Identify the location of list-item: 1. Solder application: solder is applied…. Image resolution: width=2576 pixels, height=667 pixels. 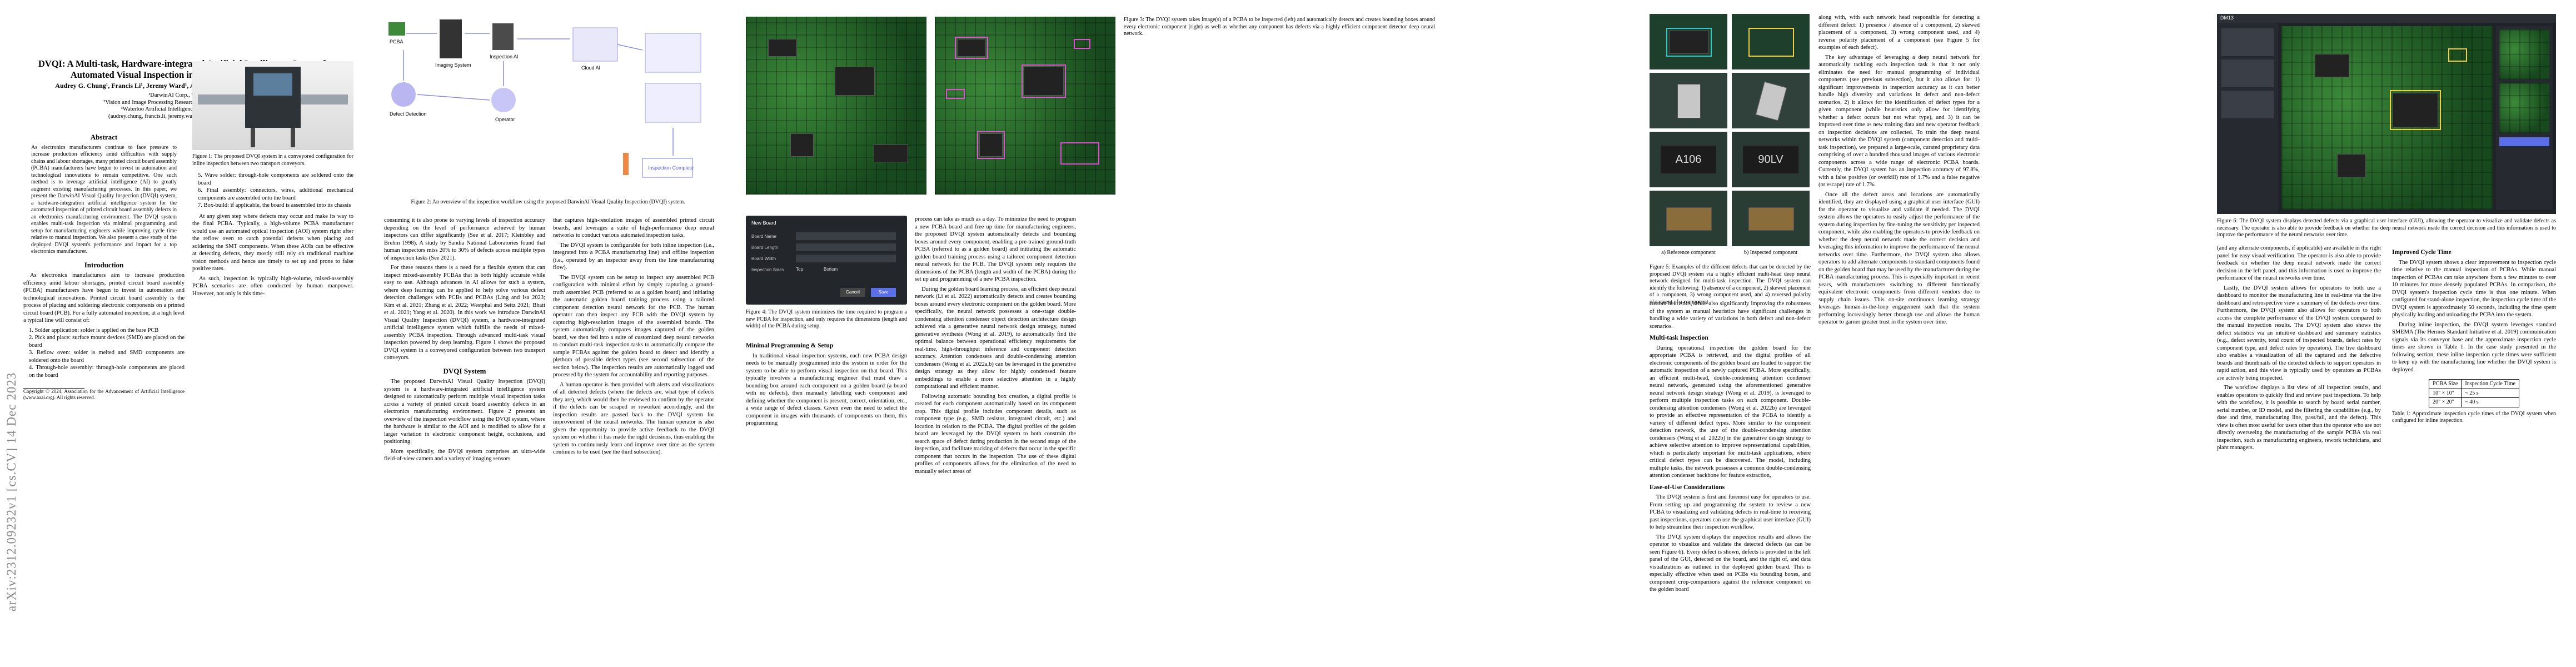
(94, 330).